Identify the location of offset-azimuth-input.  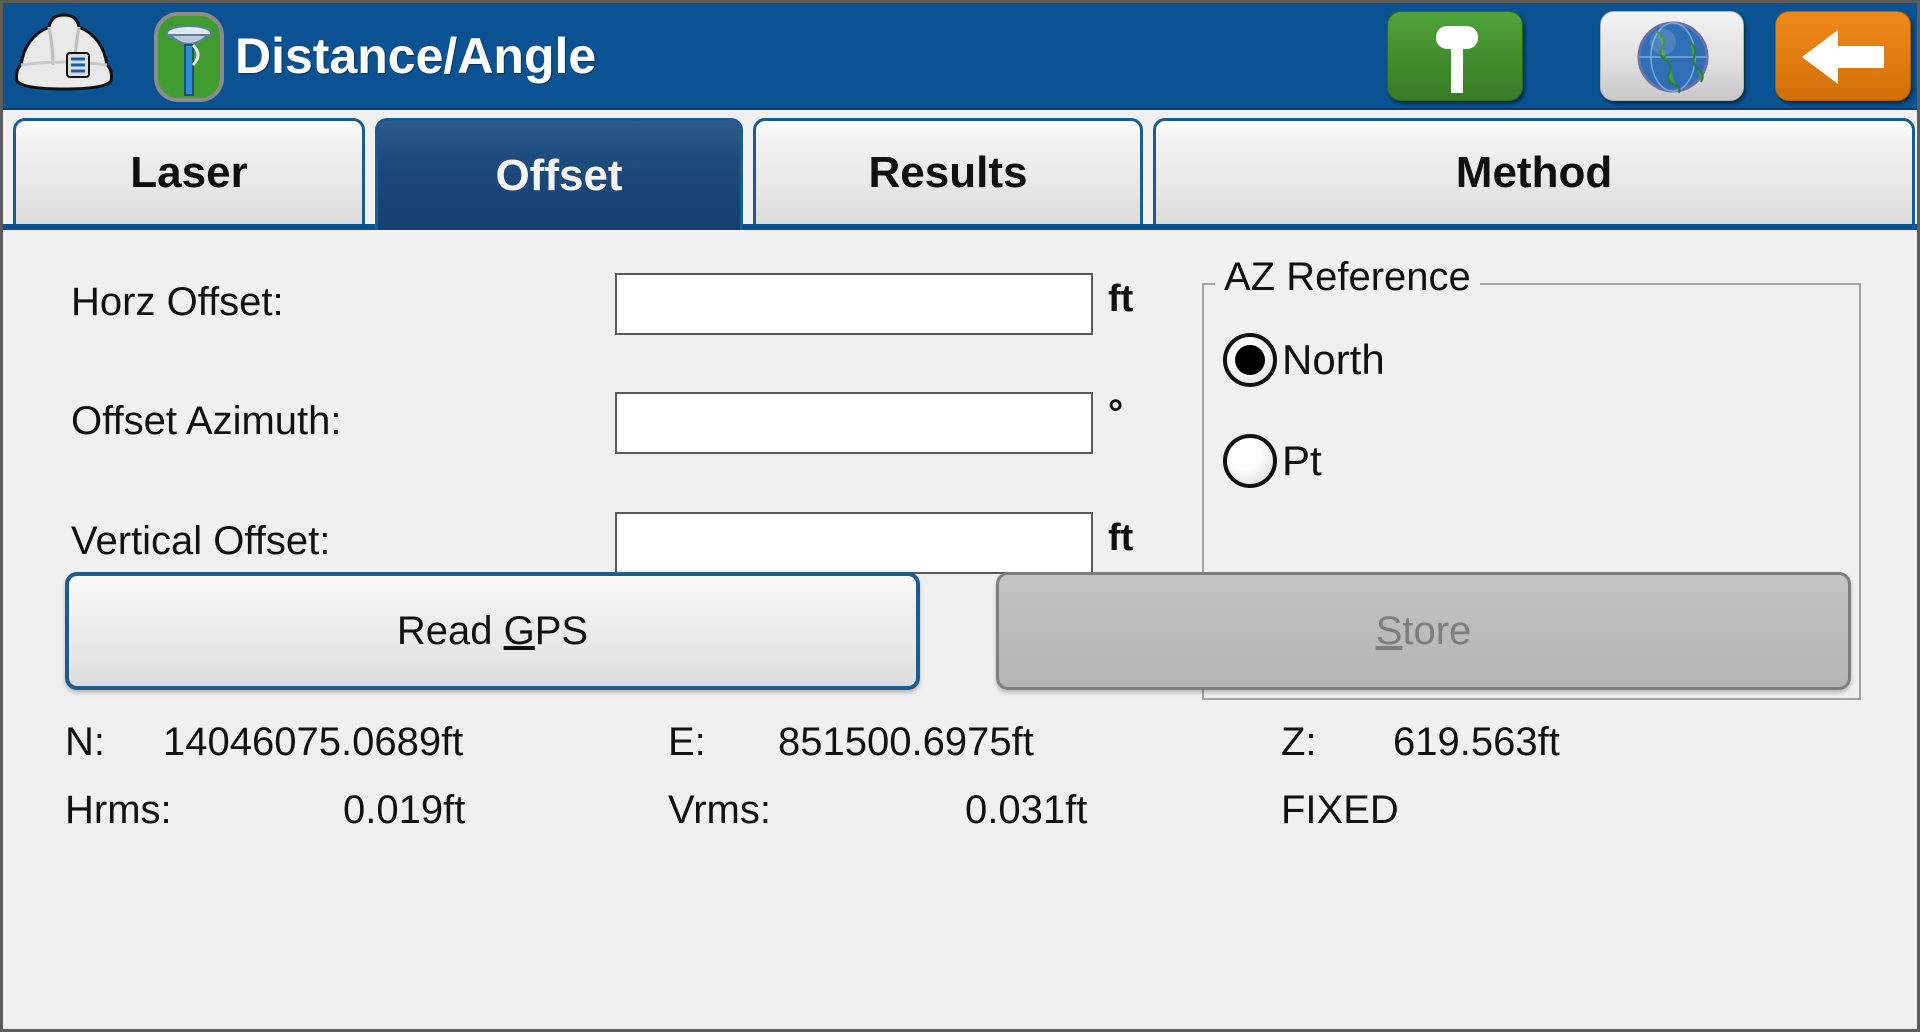
(854, 423).